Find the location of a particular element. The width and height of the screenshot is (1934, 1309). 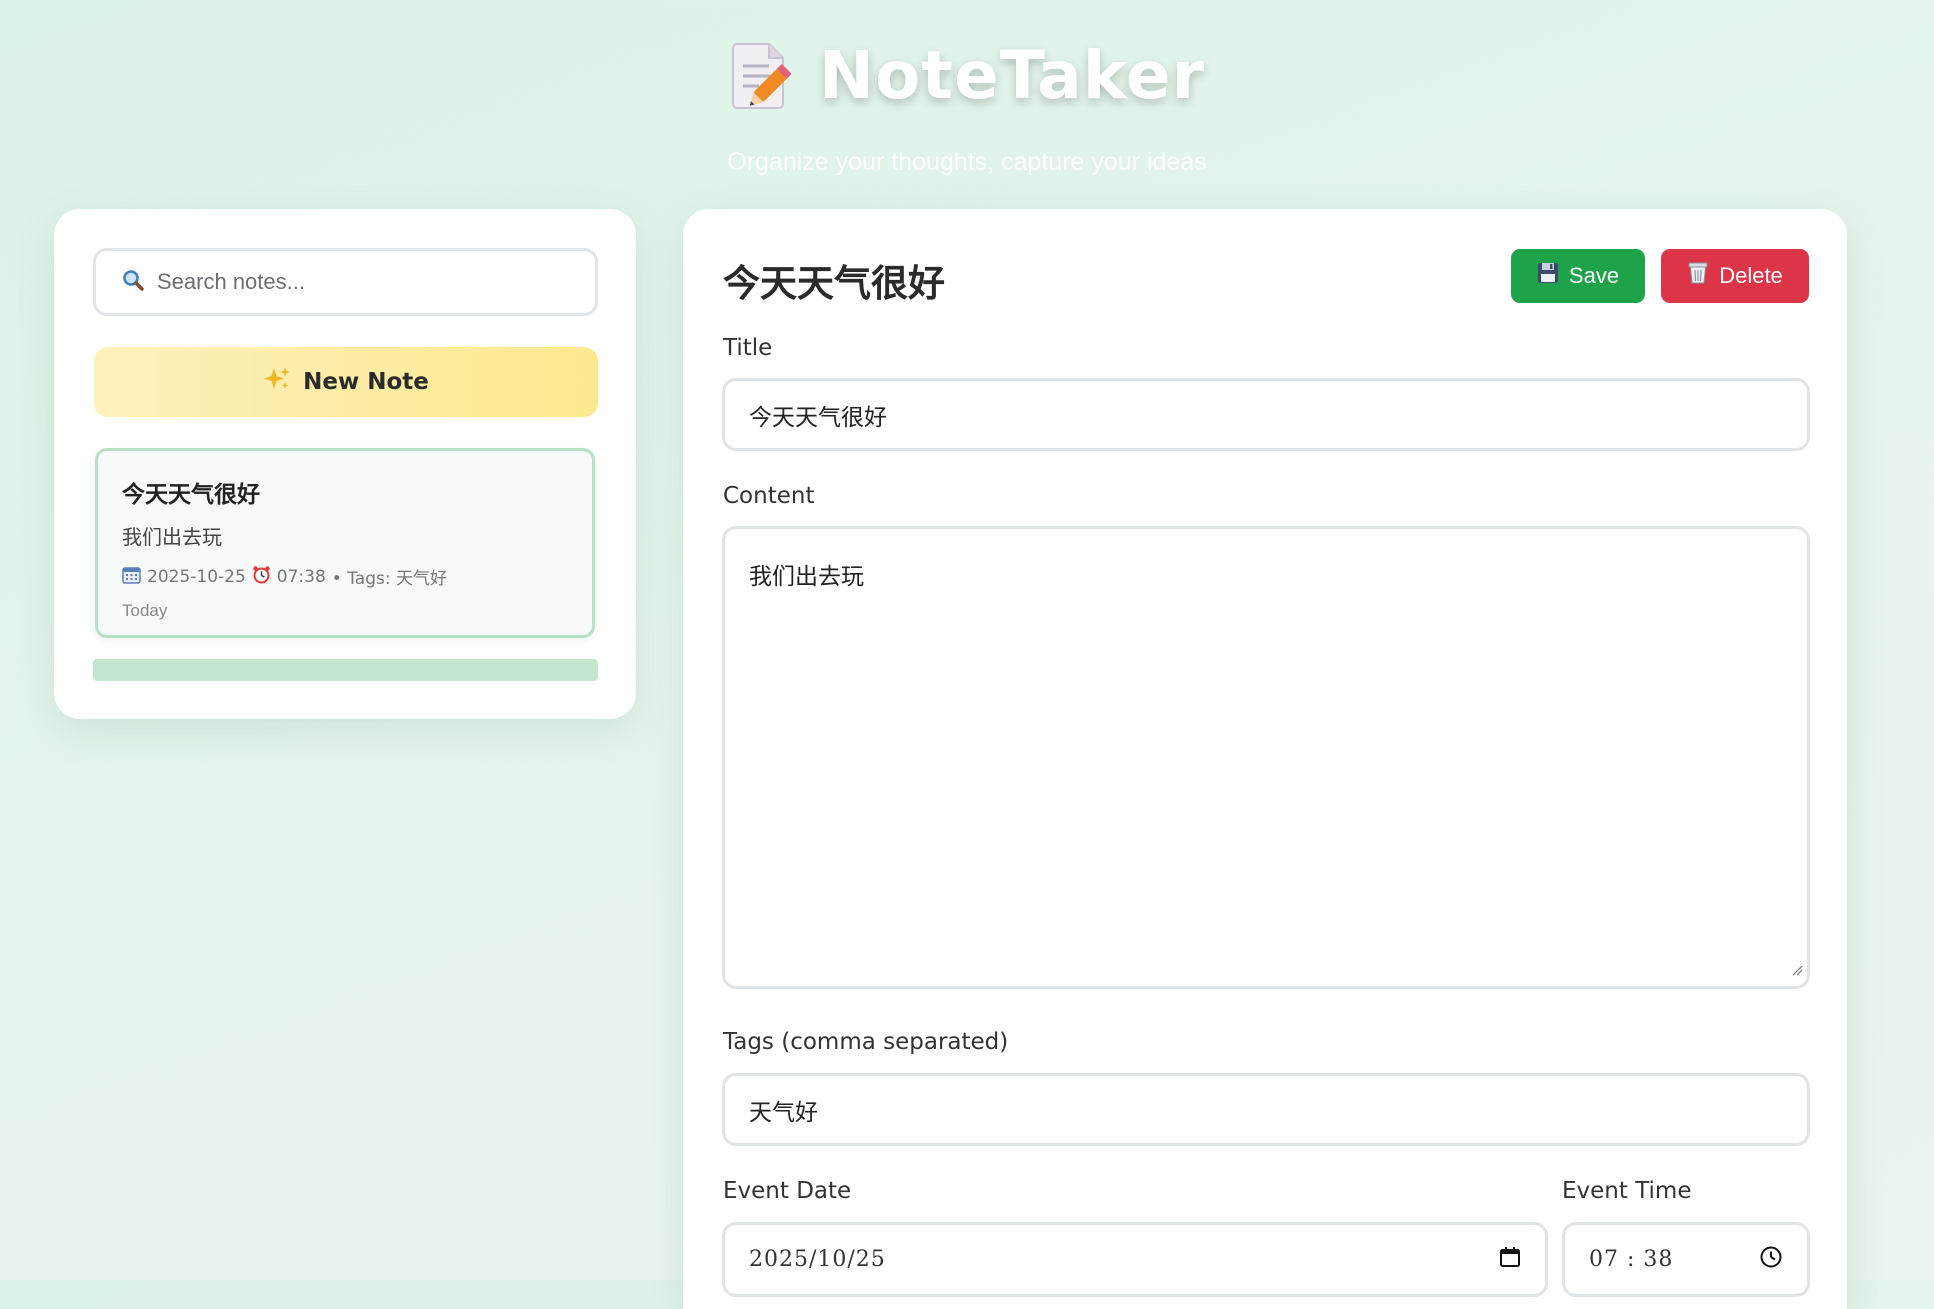

delete-button: Delete is located at coordinates (1735, 276).